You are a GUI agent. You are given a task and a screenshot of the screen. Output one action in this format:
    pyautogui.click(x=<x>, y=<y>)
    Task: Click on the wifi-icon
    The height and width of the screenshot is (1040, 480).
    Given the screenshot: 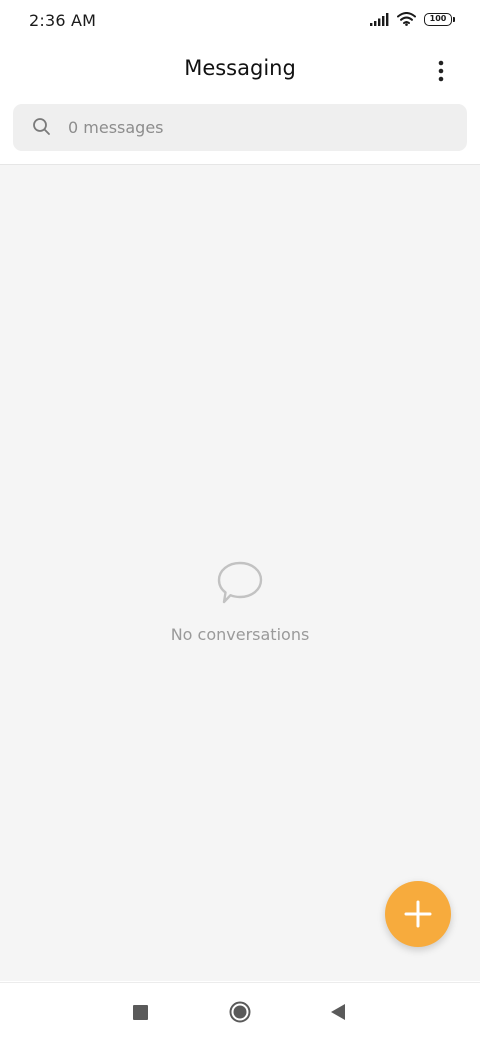 What is the action you would take?
    pyautogui.click(x=406, y=19)
    